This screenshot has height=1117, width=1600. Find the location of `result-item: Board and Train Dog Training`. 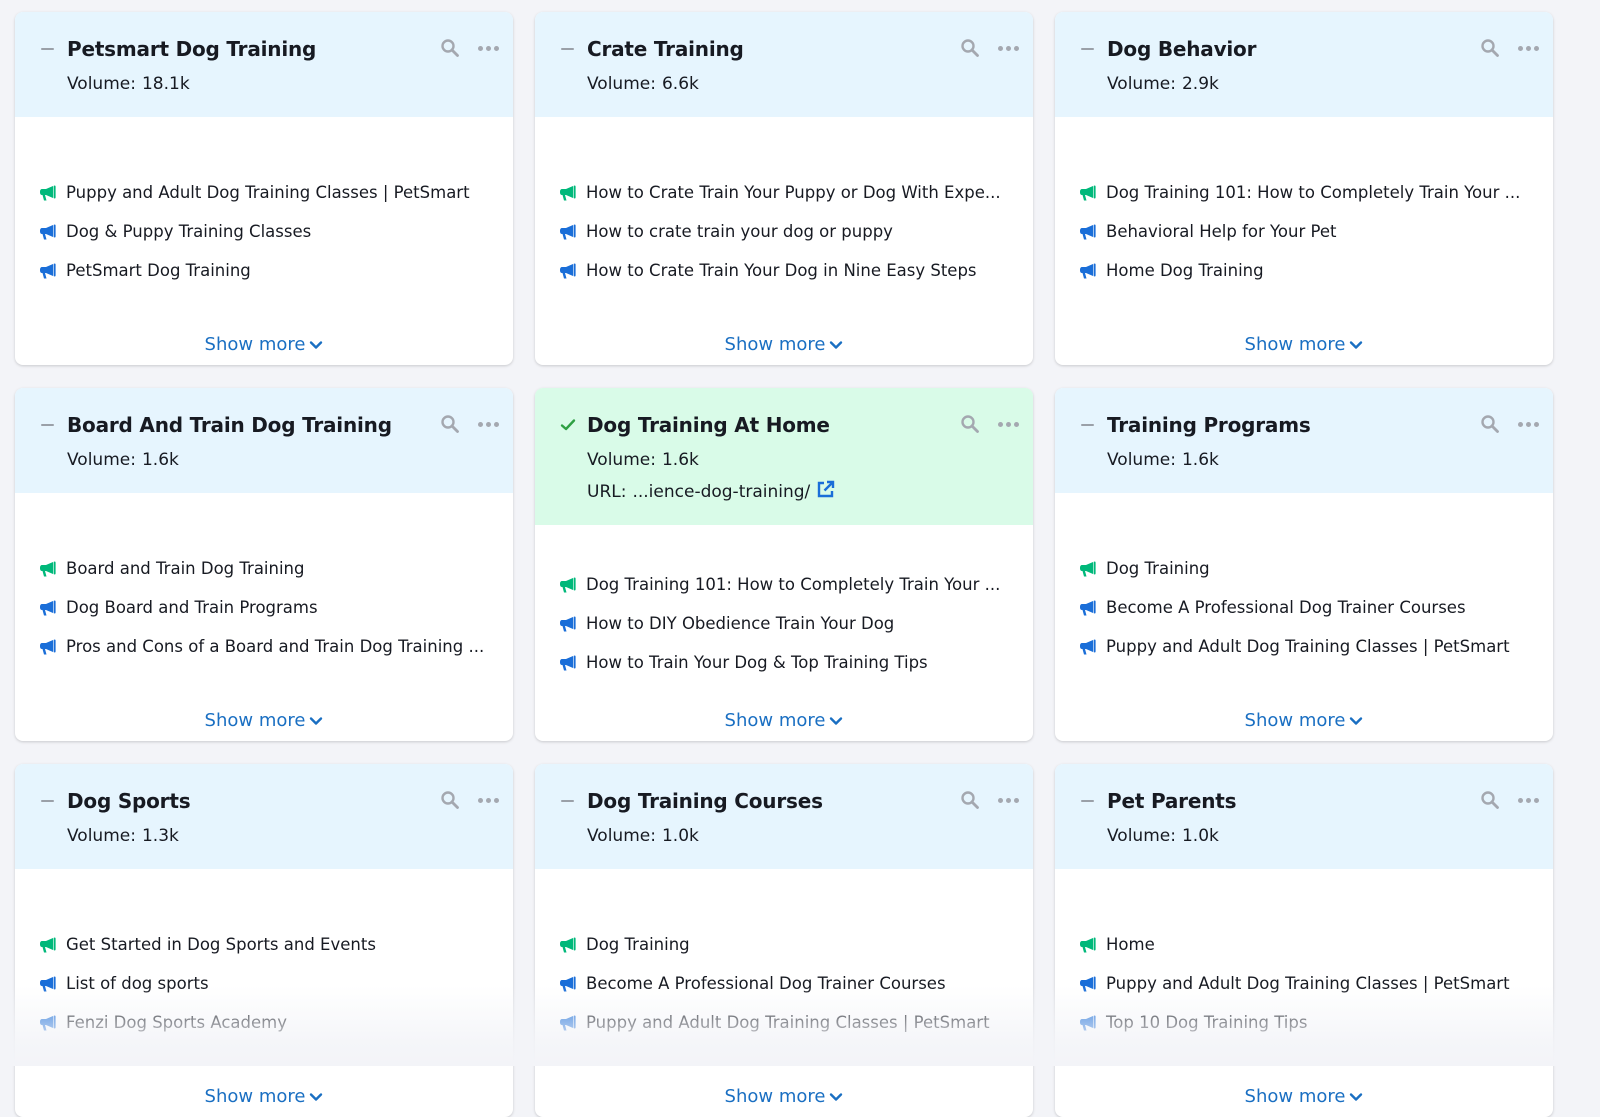

result-item: Board and Train Dog Training is located at coordinates (264, 568).